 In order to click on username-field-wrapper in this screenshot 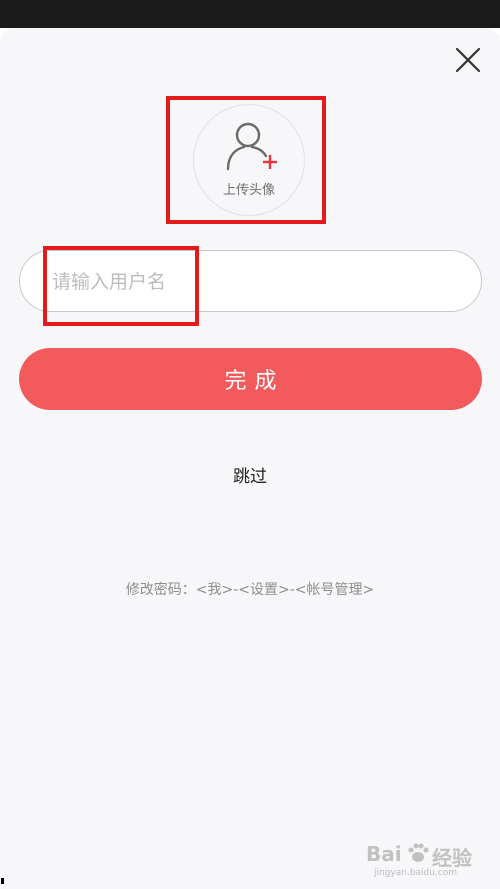, I will do `click(250, 281)`.